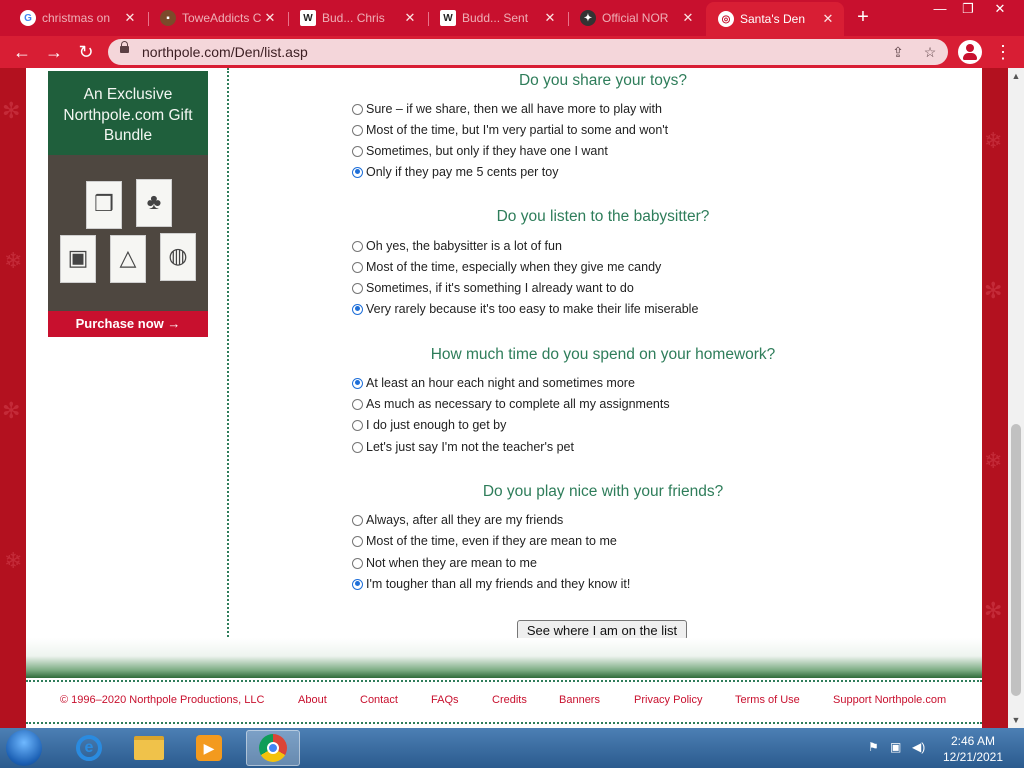 The image size is (1024, 768). What do you see at coordinates (509, 700) in the screenshot?
I see `footer-link-credits: Credits` at bounding box center [509, 700].